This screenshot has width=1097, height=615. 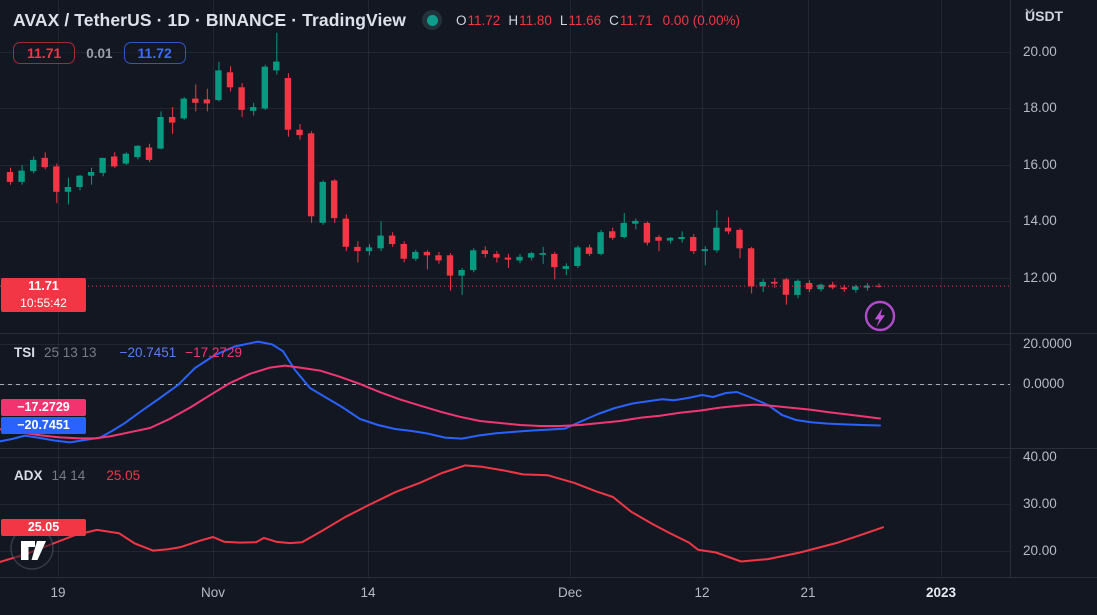 I want to click on price-axis-label: 16.00, so click(x=1040, y=164).